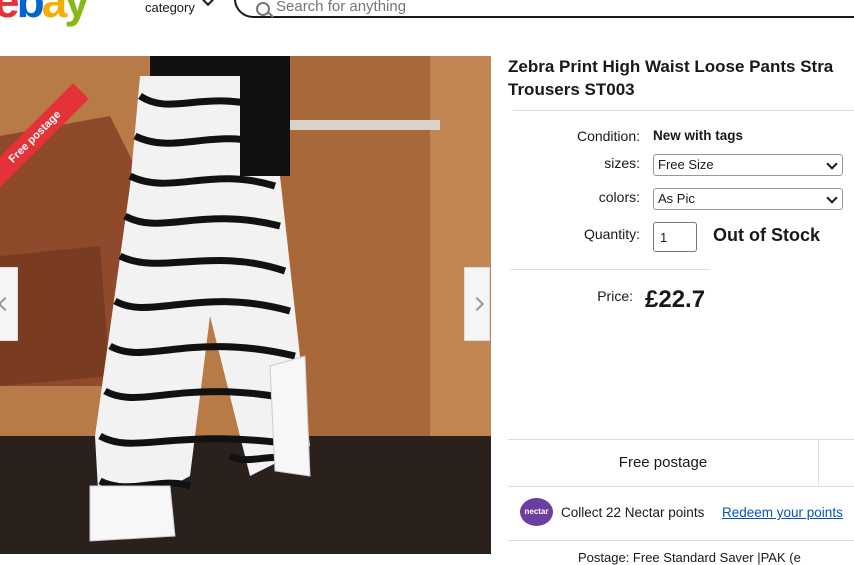 This screenshot has width=854, height=565. Describe the element at coordinates (476, 7) in the screenshot. I see `search-input` at that location.